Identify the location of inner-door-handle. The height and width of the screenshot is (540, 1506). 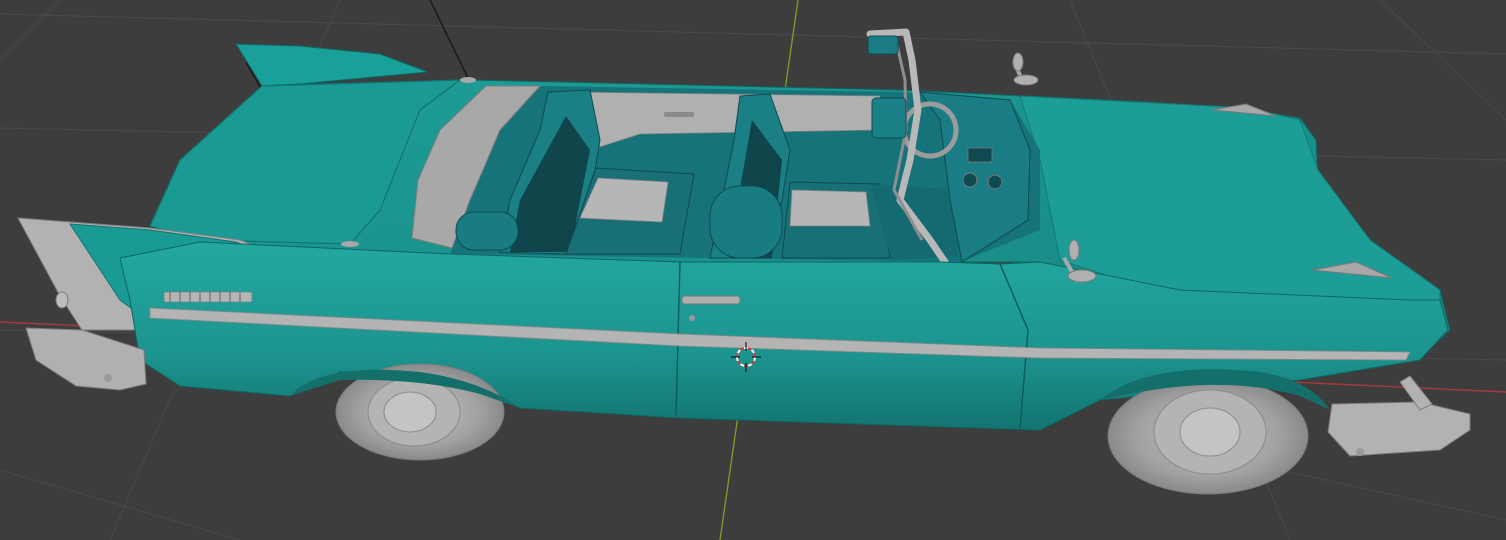
(679, 114).